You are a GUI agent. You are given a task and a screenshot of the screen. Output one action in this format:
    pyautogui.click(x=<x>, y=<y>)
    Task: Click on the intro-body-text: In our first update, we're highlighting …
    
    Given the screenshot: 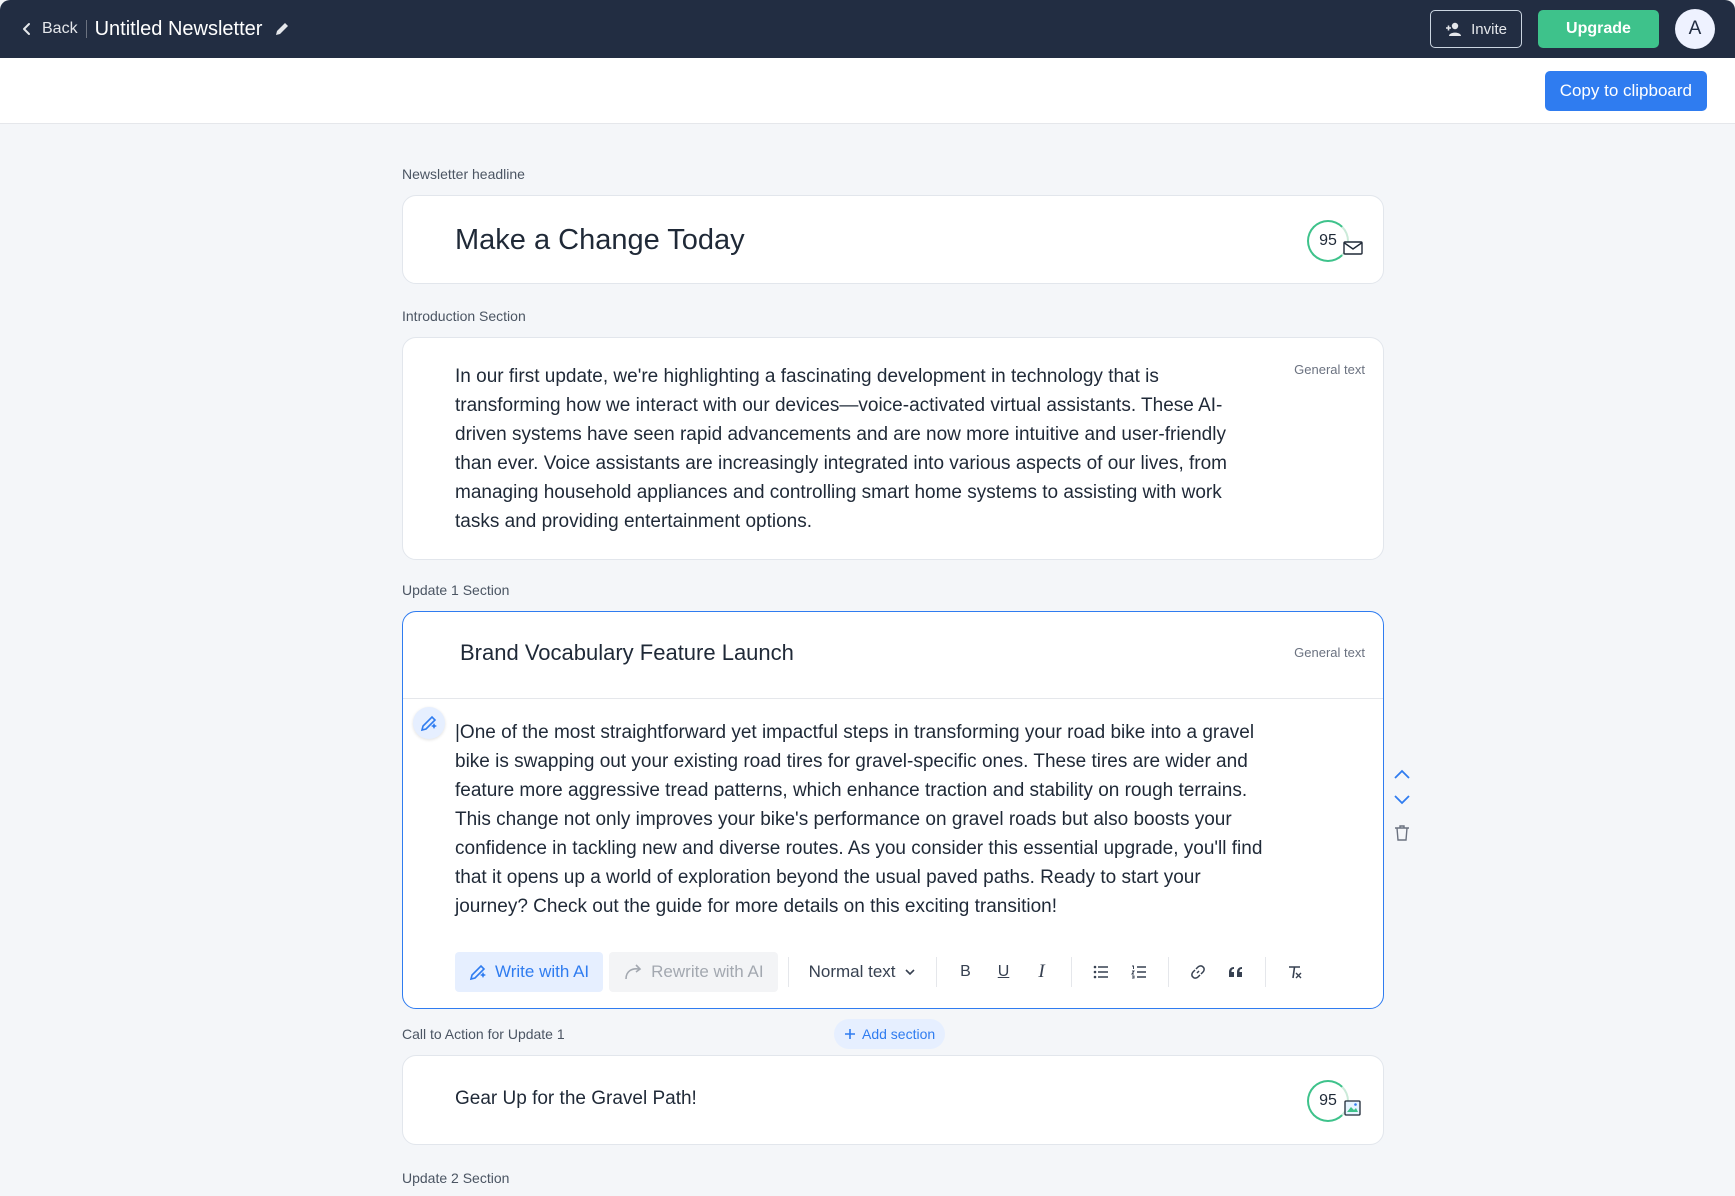 What is the action you would take?
    pyautogui.click(x=855, y=449)
    